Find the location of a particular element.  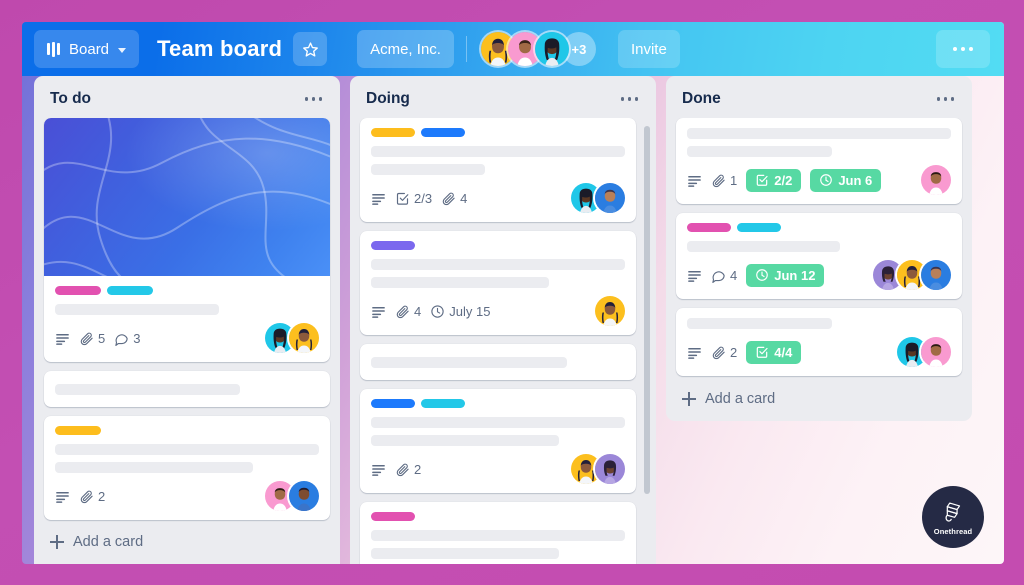

card-meta: 2 4/4 is located at coordinates (744, 352).